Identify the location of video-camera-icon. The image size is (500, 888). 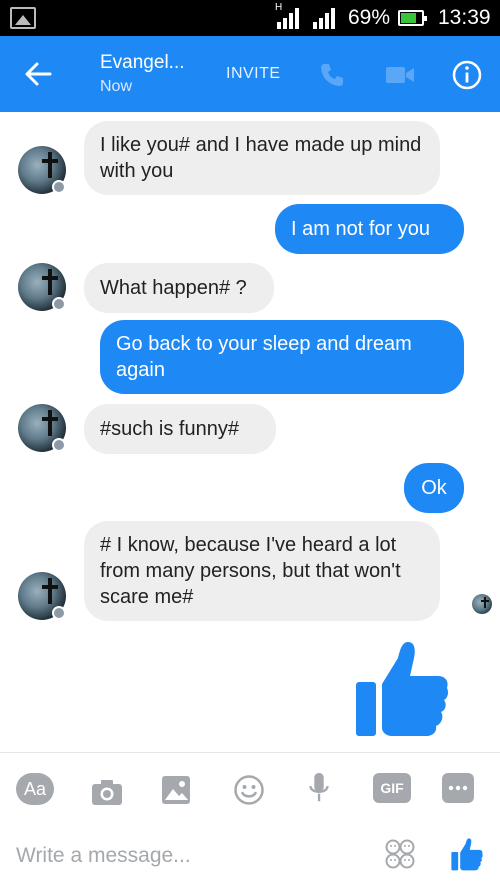
(400, 75).